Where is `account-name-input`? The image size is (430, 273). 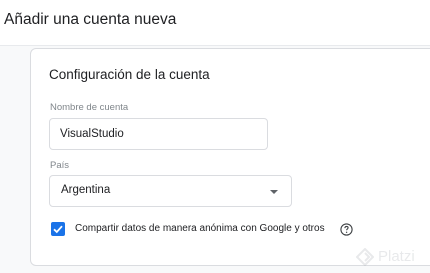 account-name-input is located at coordinates (158, 134).